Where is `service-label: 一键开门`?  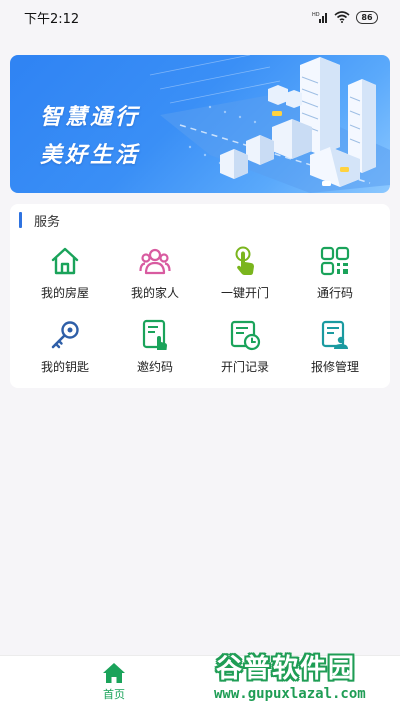
service-label: 一键开门 is located at coordinates (244, 293).